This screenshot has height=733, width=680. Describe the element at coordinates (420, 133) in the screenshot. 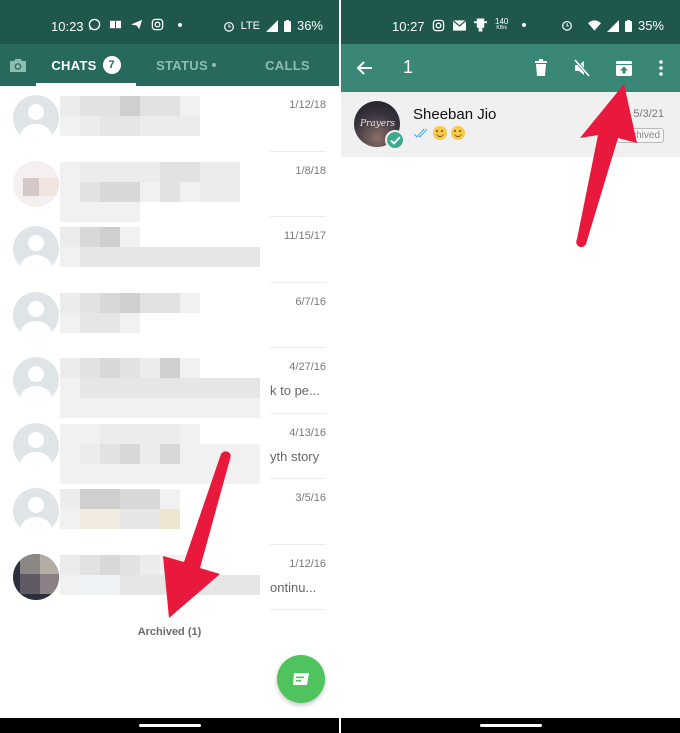

I see `read-ticks-icon` at that location.